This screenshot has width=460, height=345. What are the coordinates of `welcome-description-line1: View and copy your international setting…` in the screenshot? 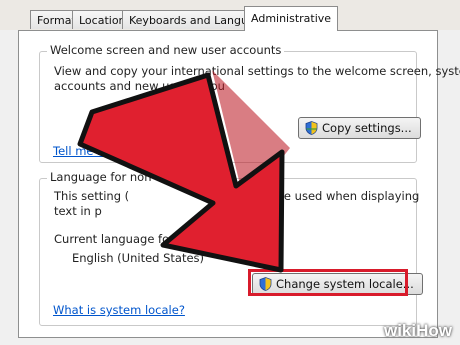 It's located at (257, 71).